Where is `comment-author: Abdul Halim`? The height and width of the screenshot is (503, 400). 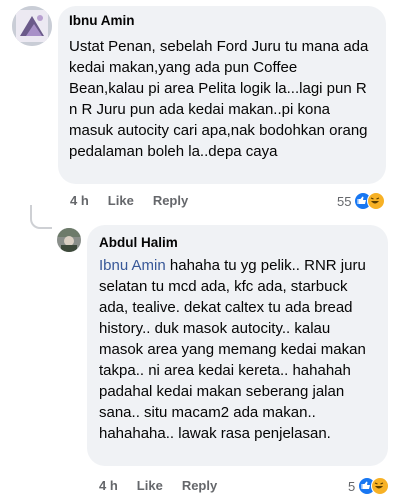
comment-author: Abdul Halim is located at coordinates (237, 243).